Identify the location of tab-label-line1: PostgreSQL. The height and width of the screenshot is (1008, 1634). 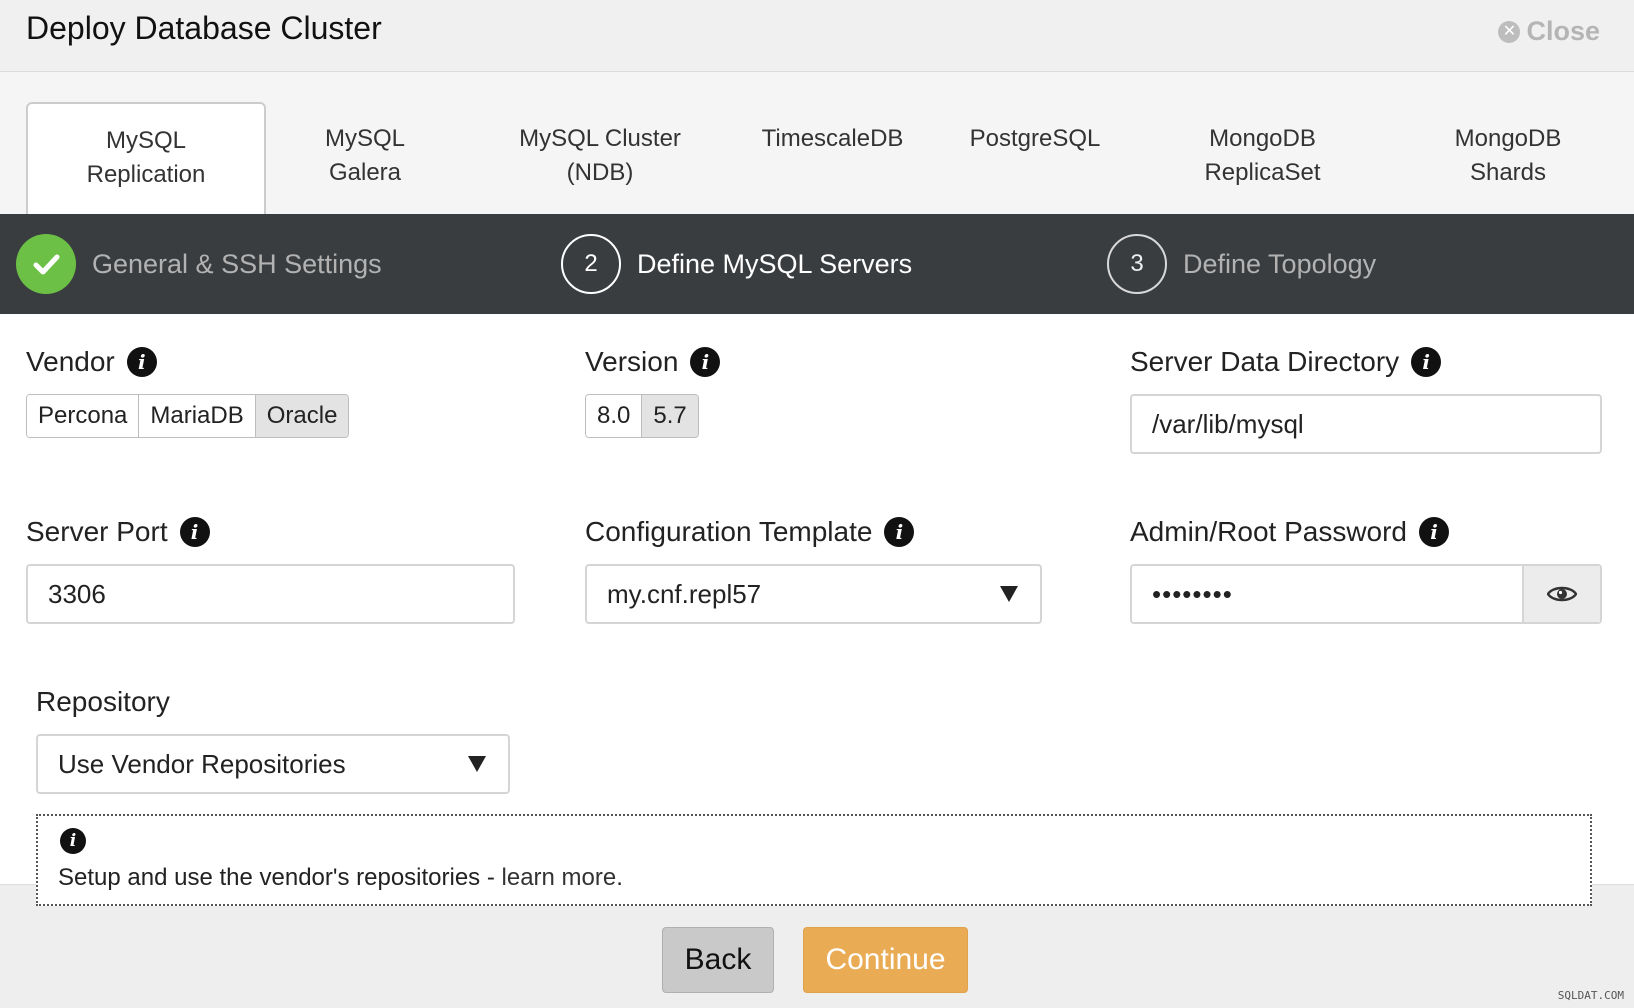
(1035, 138).